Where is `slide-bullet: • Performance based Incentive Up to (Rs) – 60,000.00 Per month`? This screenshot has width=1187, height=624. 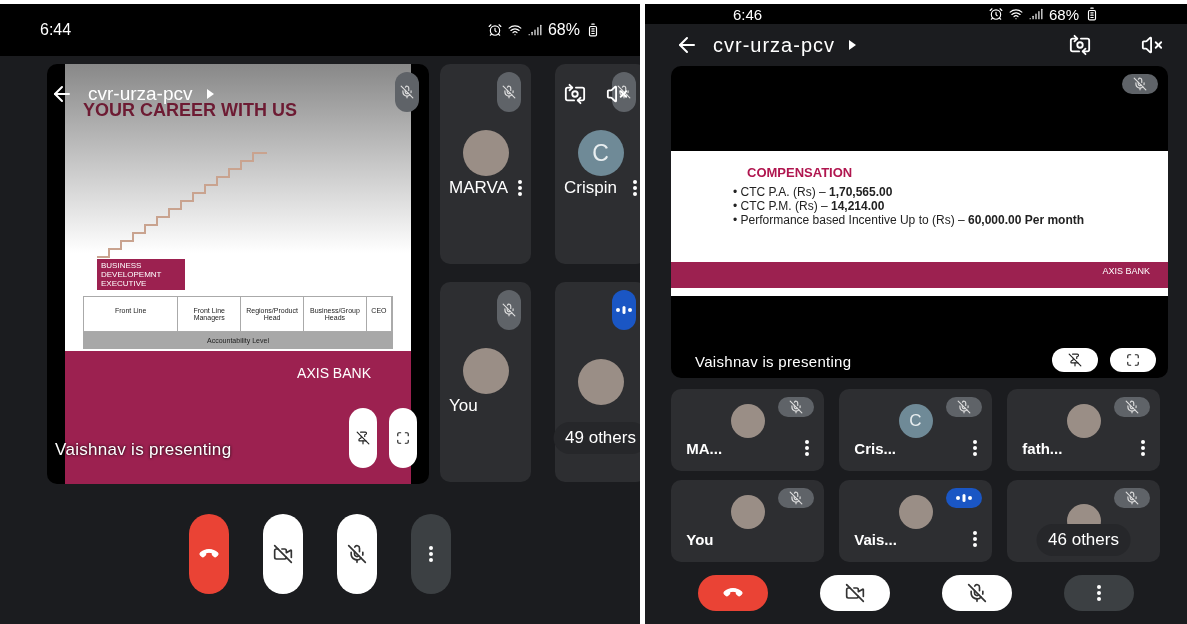 slide-bullet: • Performance based Incentive Up to (Rs) – 60,000.00 Per month is located at coordinates (909, 220).